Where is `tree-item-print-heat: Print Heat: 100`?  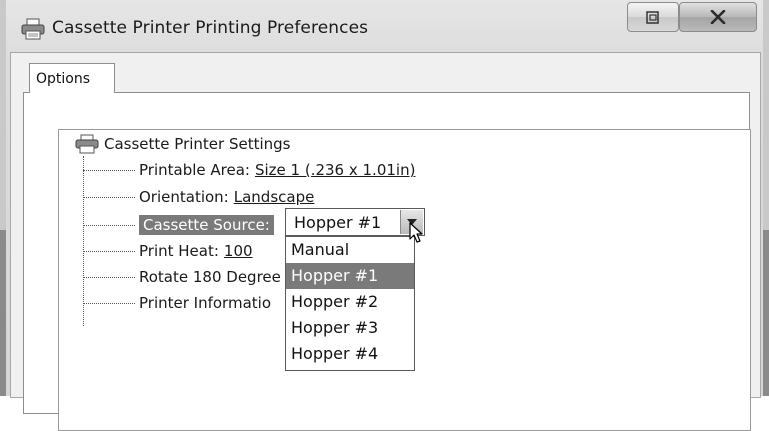 tree-item-print-heat: Print Heat: 100 is located at coordinates (168, 251).